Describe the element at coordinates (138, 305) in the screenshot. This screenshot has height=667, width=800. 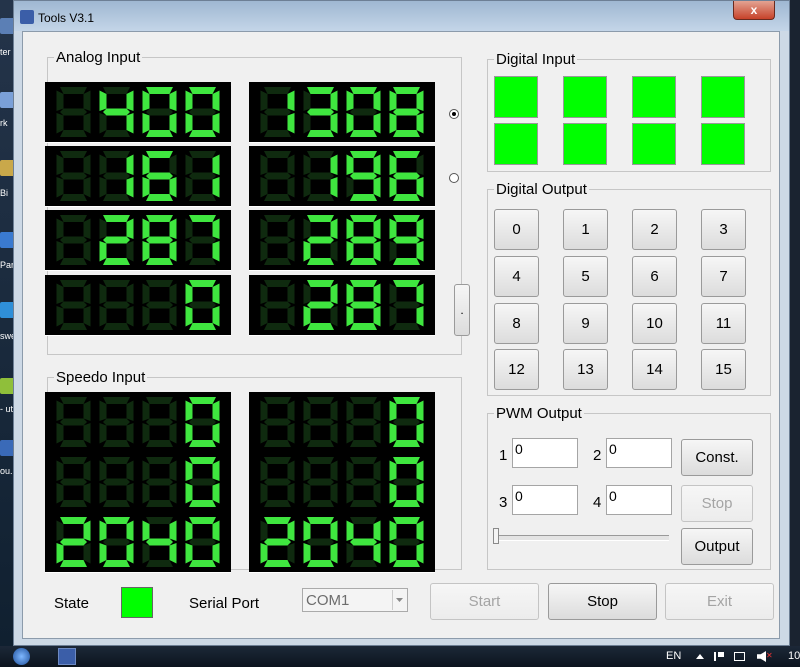
I see `analog-display-6: 0` at that location.